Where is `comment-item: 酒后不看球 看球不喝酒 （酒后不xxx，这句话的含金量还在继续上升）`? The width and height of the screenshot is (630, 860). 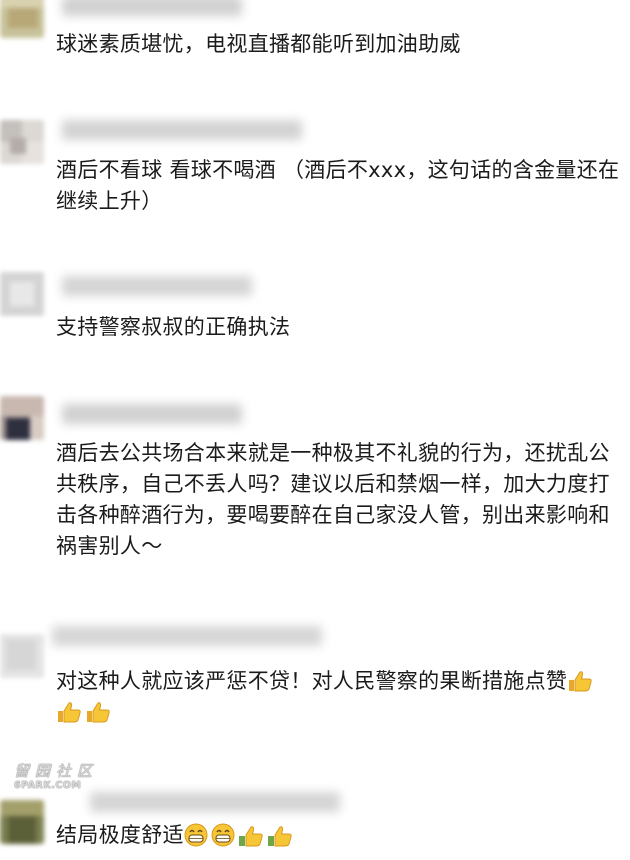
comment-item: 酒后不看球 看球不喝酒 （酒后不xxx，这句话的含金量还在继续上升） is located at coordinates (315, 170).